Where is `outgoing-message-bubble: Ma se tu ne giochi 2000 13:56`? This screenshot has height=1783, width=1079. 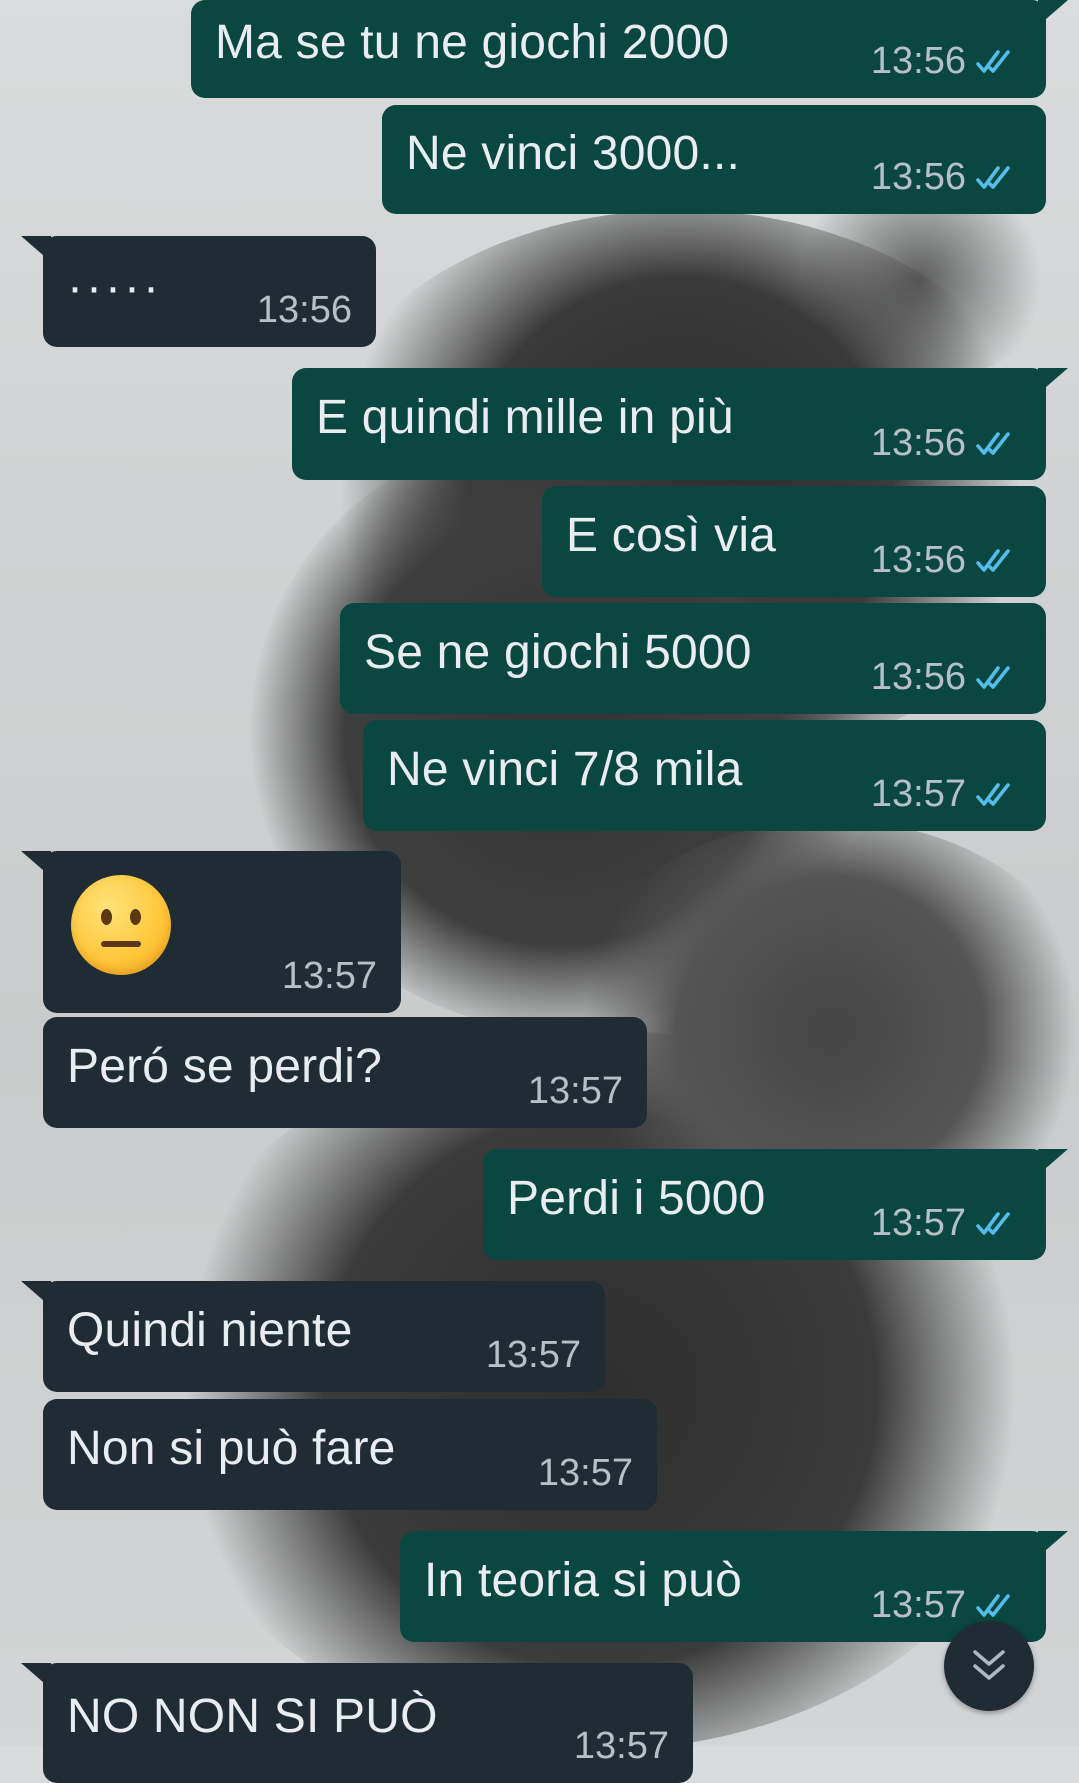
outgoing-message-bubble: Ma se tu ne giochi 2000 13:56 is located at coordinates (629, 49).